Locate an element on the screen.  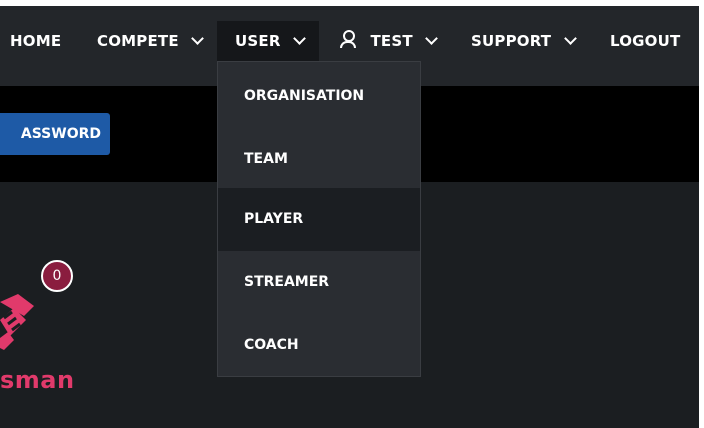
dropdown-item-coach: COACH is located at coordinates (319, 345).